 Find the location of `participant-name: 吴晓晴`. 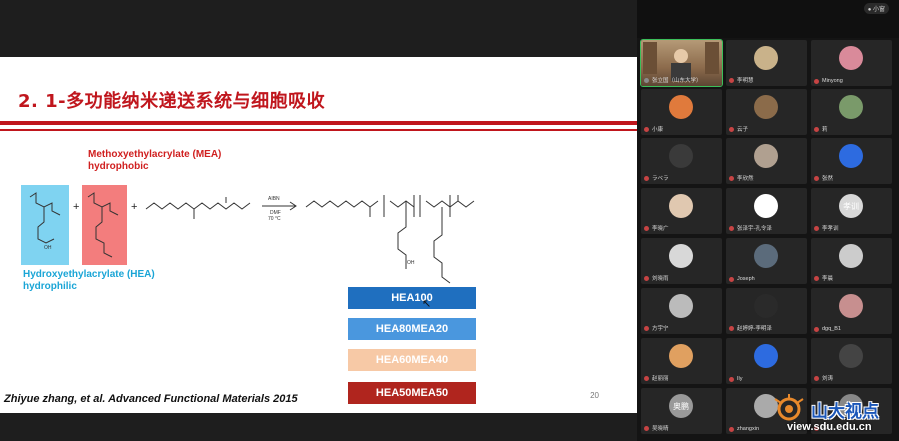

participant-name: 吴晓晴 is located at coordinates (656, 428).